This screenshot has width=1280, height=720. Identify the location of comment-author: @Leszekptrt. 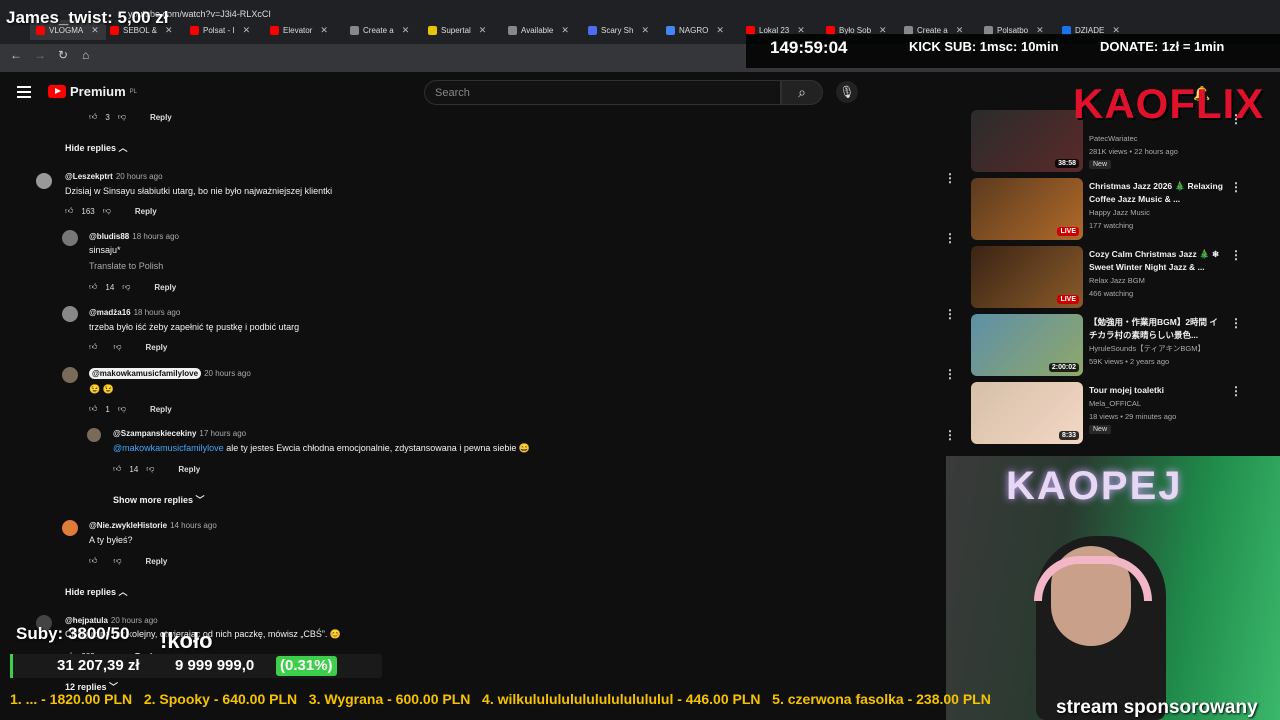
(89, 176).